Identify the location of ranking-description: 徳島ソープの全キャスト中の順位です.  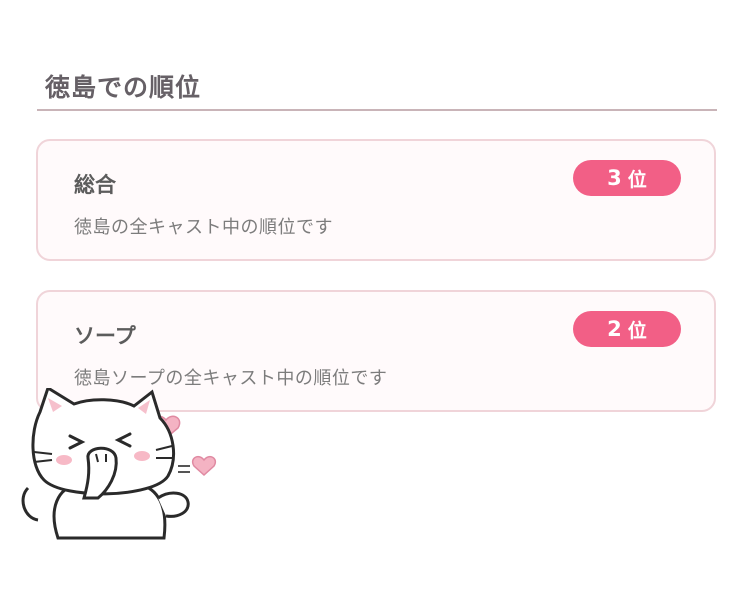
(231, 378).